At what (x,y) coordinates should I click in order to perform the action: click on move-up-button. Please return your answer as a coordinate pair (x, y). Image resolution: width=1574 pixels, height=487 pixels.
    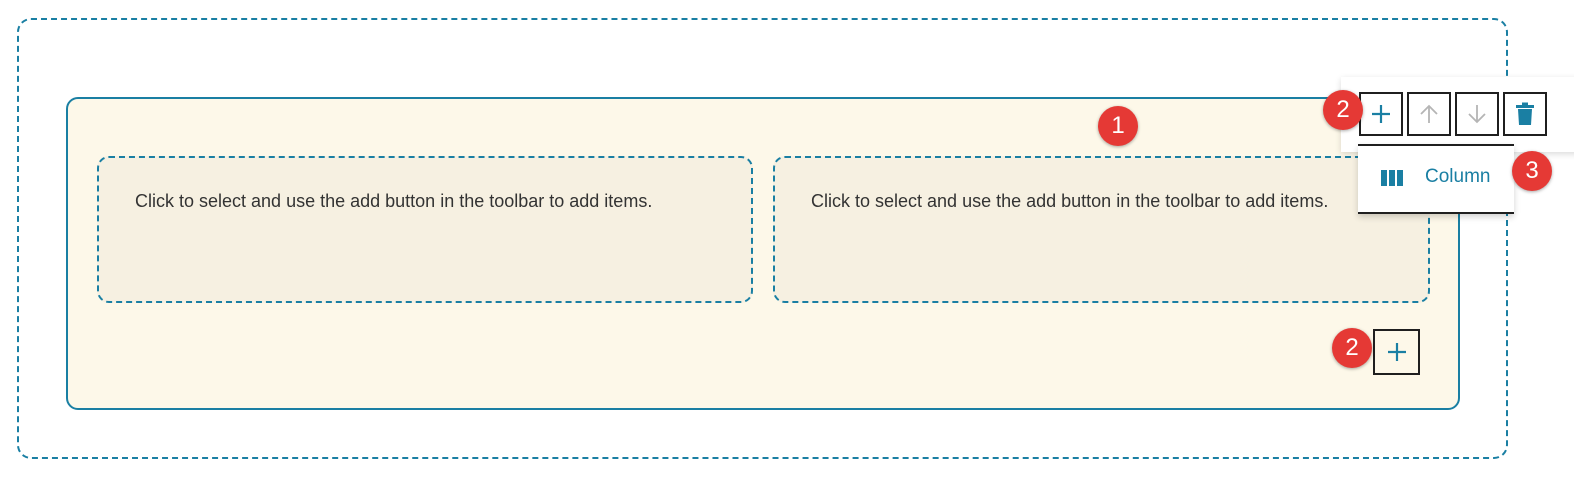
    Looking at the image, I should click on (1429, 114).